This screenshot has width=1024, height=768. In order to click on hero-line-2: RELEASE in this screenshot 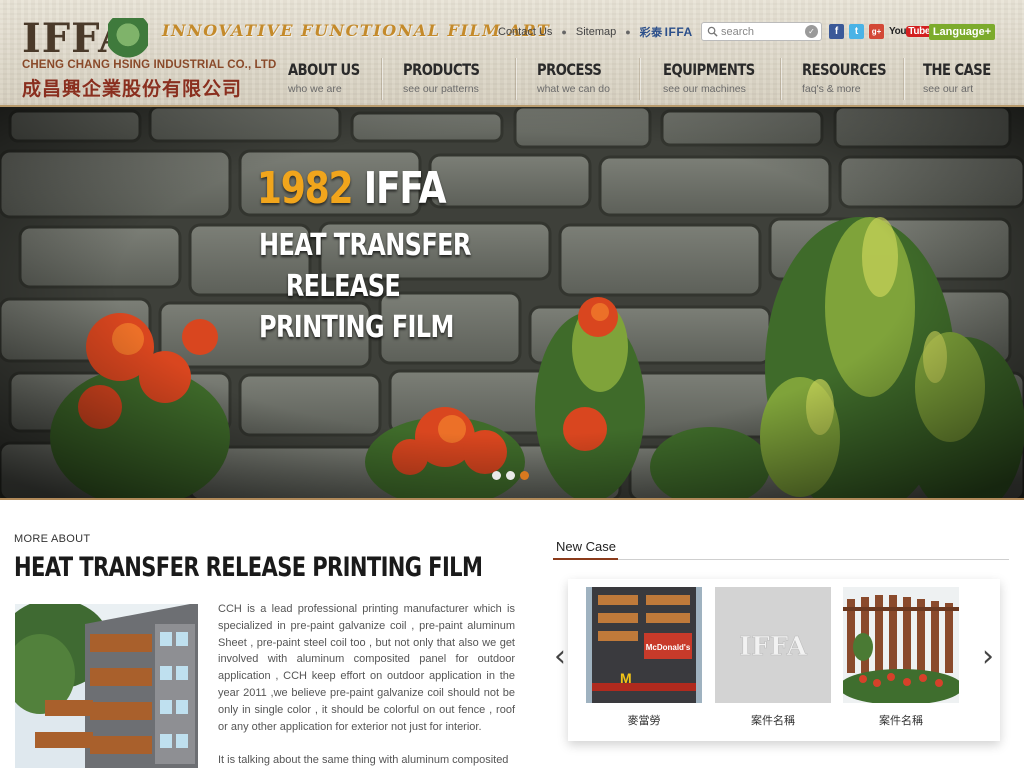, I will do `click(343, 286)`.